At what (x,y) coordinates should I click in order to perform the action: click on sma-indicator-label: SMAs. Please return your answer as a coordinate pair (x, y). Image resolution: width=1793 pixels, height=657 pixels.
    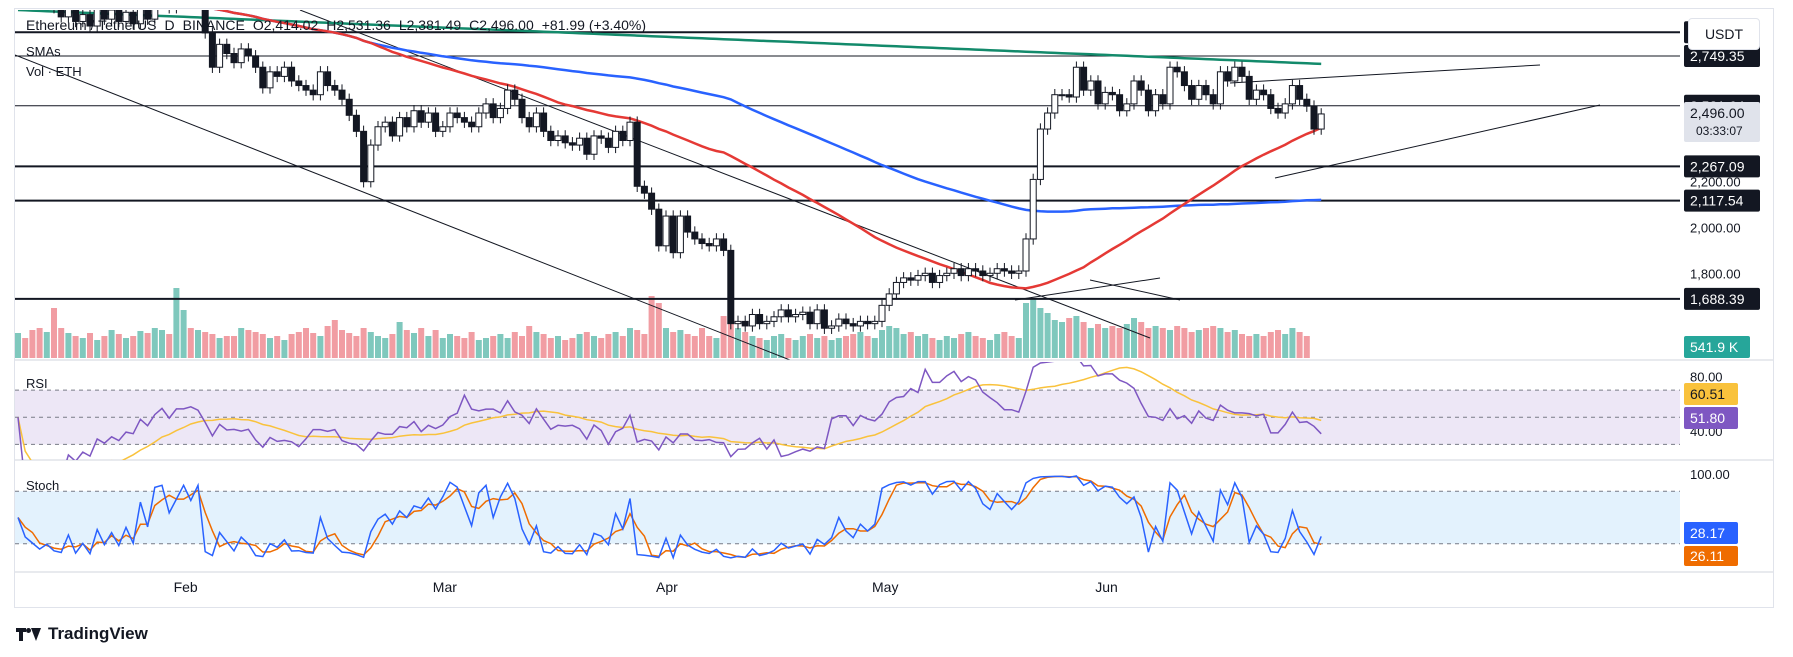
    Looking at the image, I should click on (43, 51).